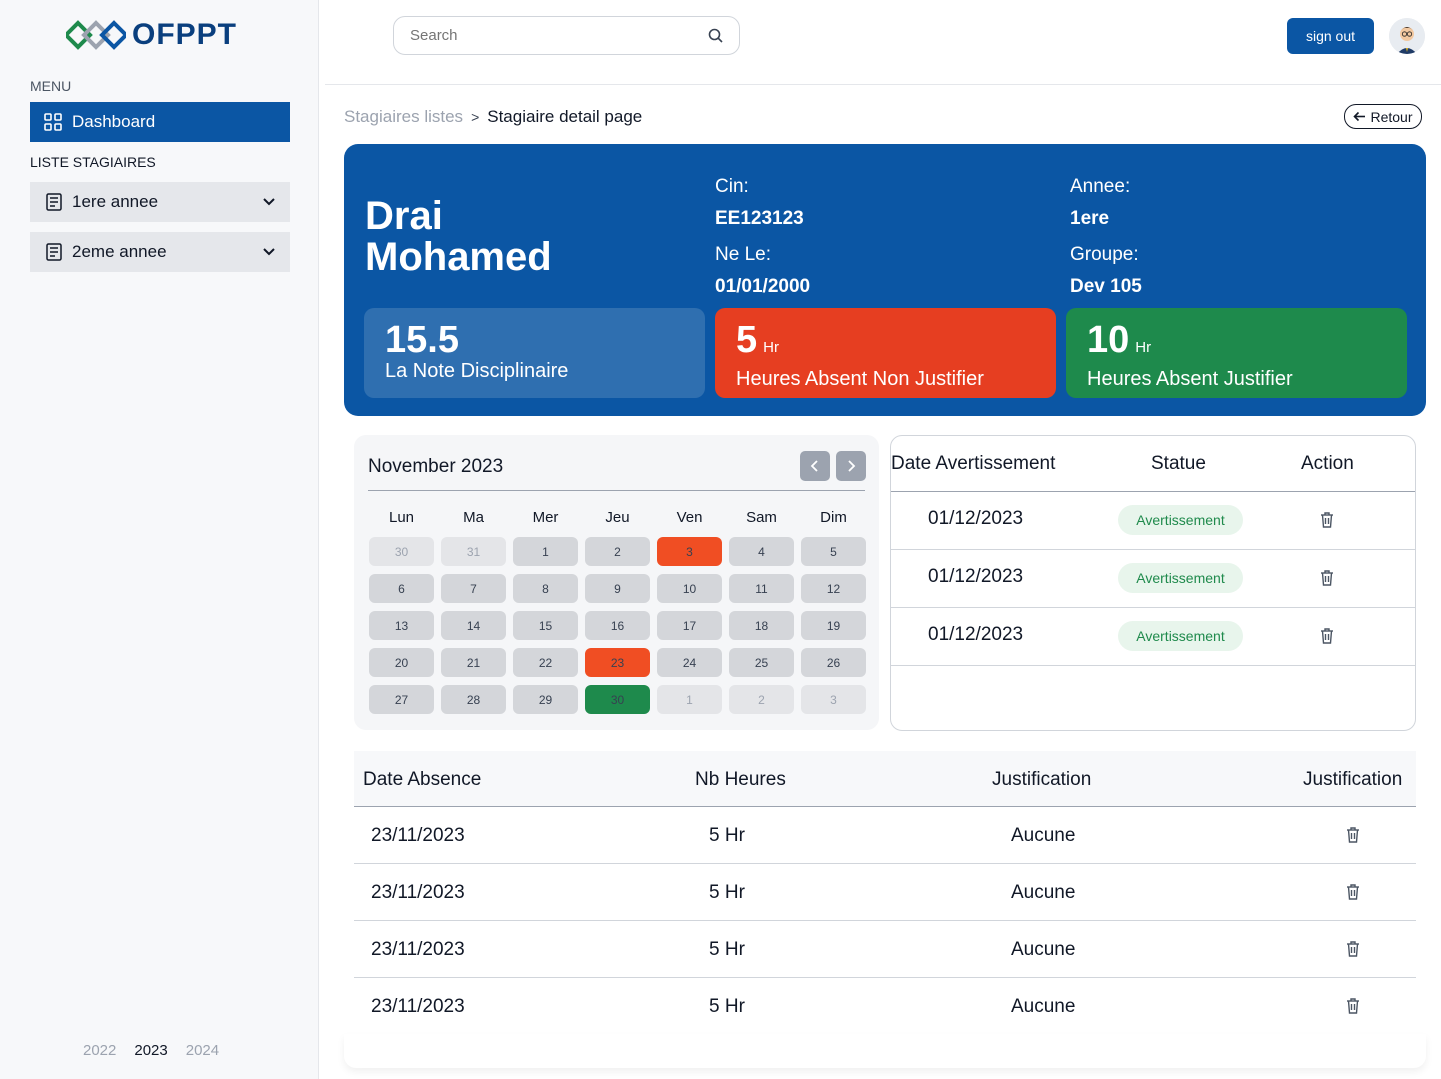 The height and width of the screenshot is (1079, 1441). Describe the element at coordinates (119, 251) in the screenshot. I see `sidebar-item-label: 2eme annee` at that location.